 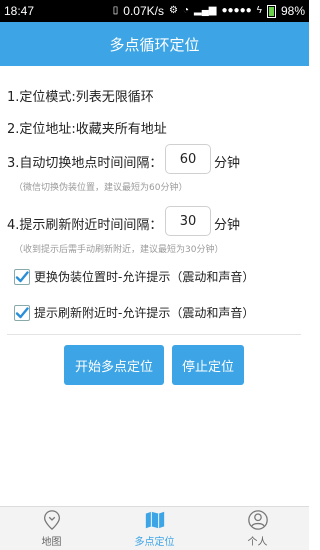 I want to click on tab-personal: 个人, so click(x=257, y=528).